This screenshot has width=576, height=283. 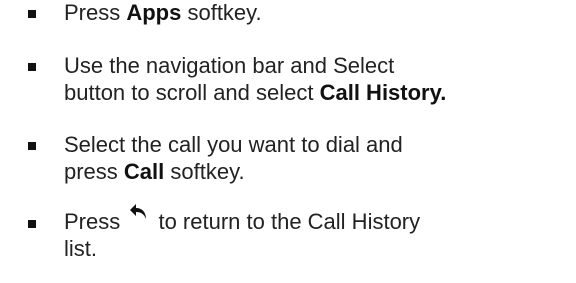 I want to click on back-arrow-icon, so click(x=139, y=212).